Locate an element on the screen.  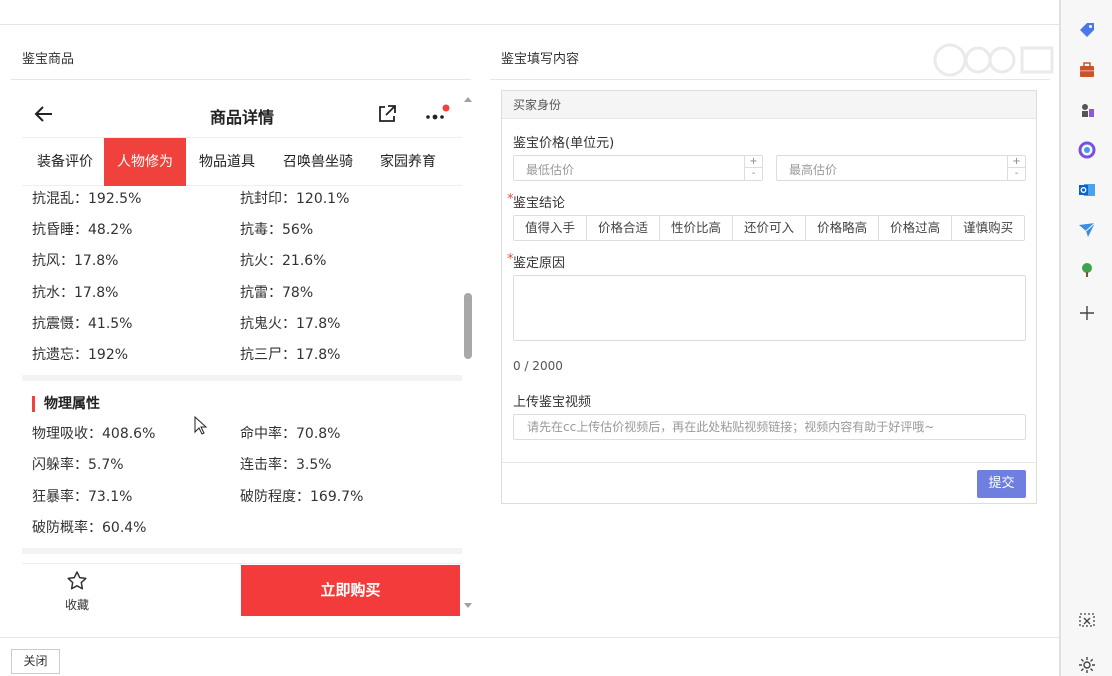
attr-item: 抗昏睡：48.2% is located at coordinates (82, 230).